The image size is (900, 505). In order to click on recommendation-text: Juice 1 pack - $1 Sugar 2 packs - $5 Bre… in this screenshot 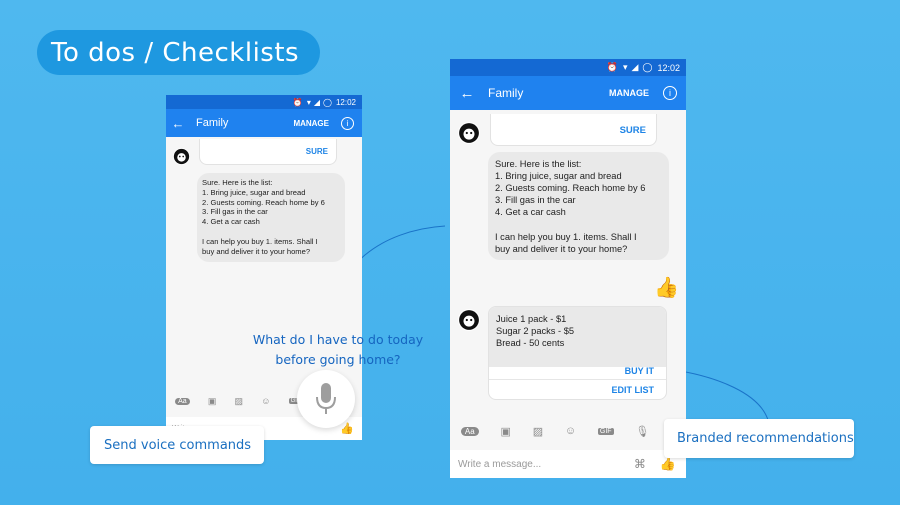, I will do `click(577, 337)`.